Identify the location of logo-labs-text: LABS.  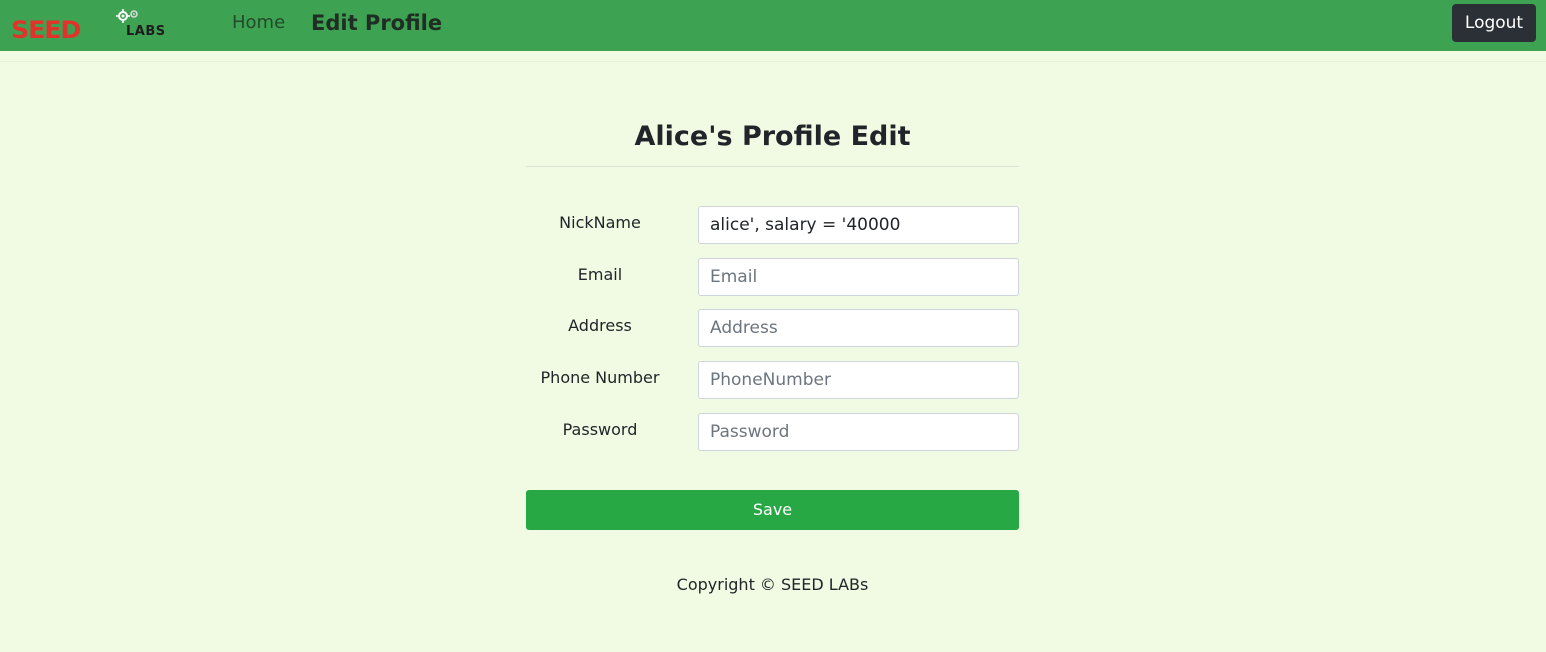
(146, 31).